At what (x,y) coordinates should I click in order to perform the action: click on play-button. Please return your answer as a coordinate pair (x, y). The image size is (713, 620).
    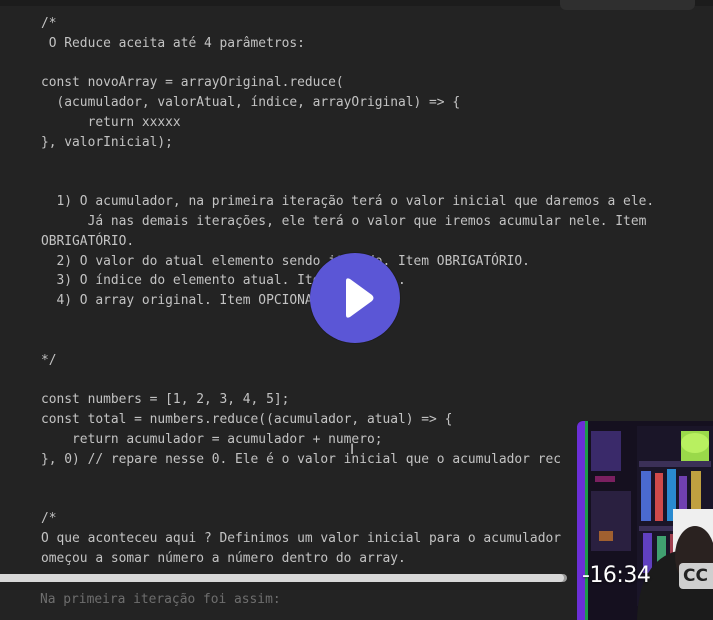
    Looking at the image, I should click on (355, 298).